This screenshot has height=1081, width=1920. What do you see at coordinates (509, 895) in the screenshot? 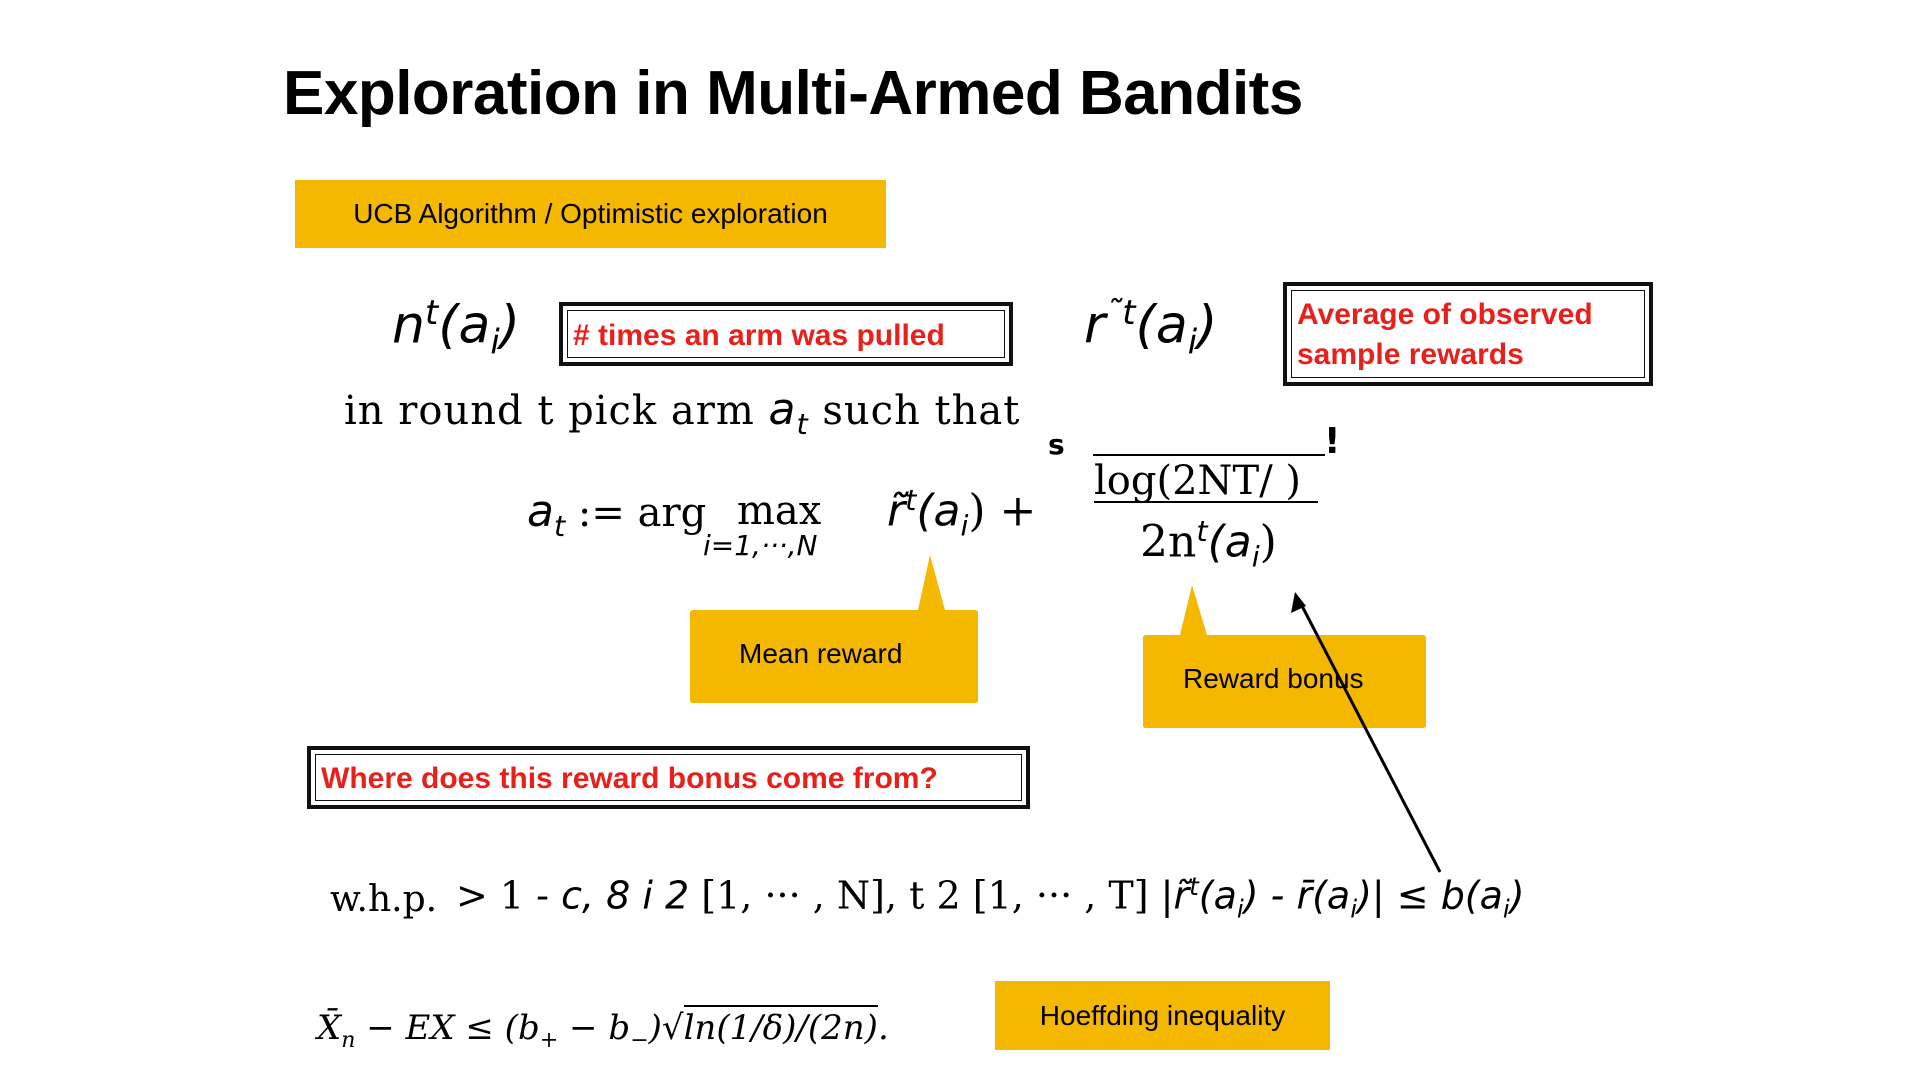
I see `whp-part1: > 1 -` at bounding box center [509, 895].